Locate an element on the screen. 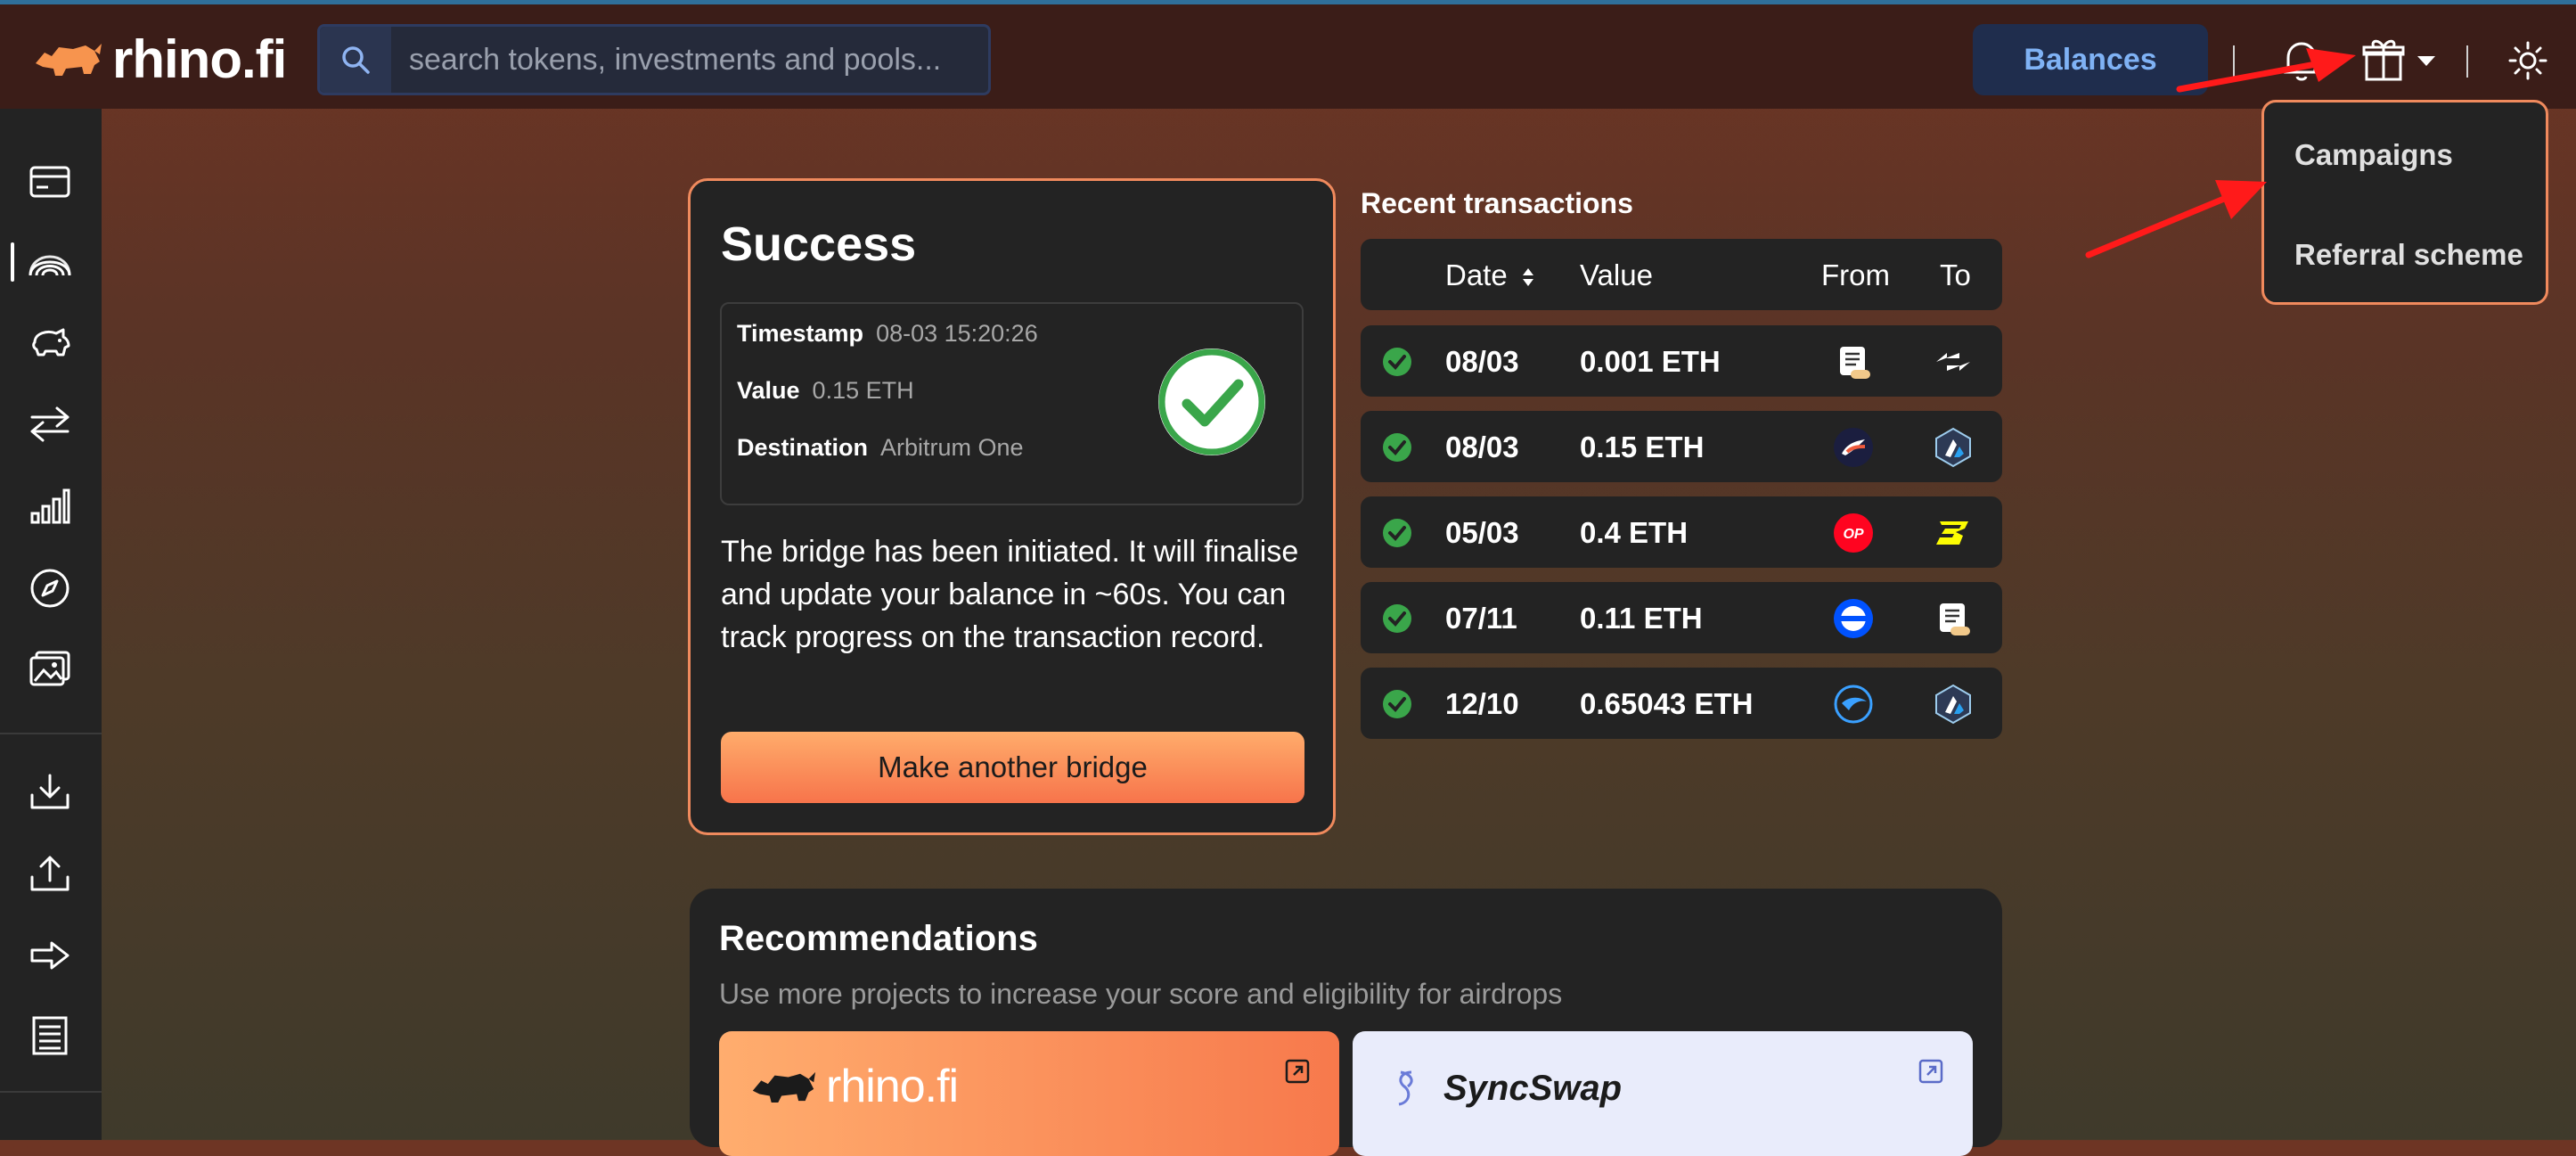 Image resolution: width=2576 pixels, height=1156 pixels. value-row: Value 0.15 ETH is located at coordinates (825, 391).